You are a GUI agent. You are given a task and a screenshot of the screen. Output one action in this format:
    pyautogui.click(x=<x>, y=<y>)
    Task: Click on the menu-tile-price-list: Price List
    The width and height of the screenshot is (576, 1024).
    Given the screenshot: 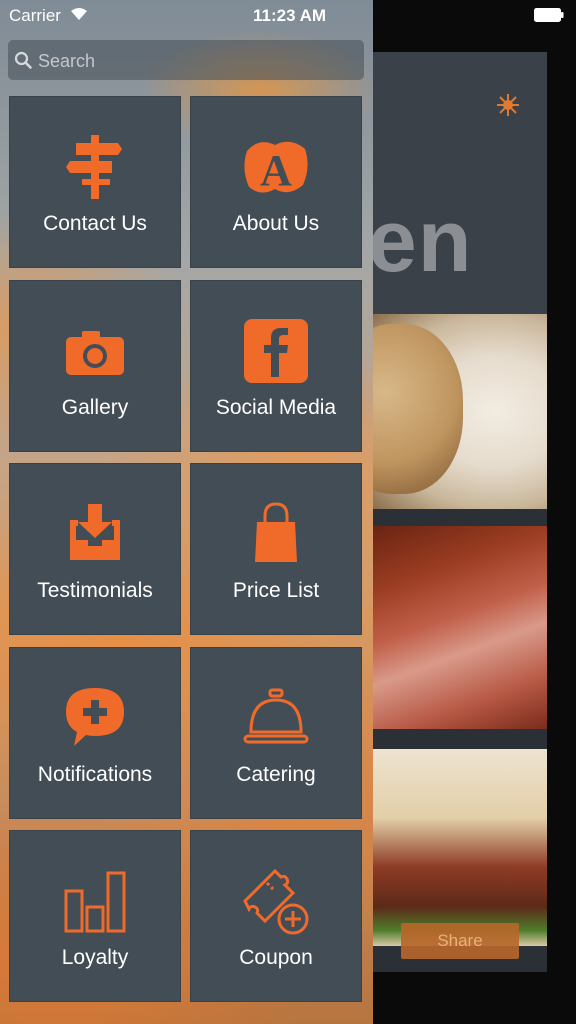 What is the action you would take?
    pyautogui.click(x=276, y=549)
    